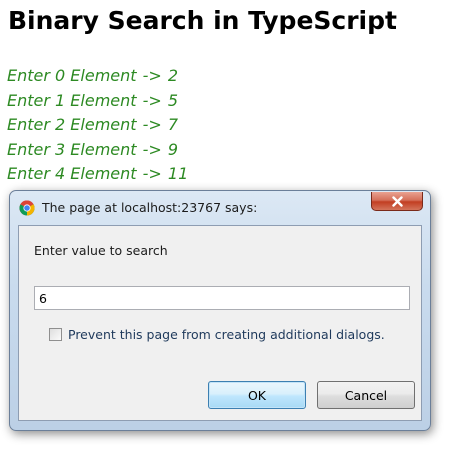  I want to click on ok-button: OK, so click(257, 395).